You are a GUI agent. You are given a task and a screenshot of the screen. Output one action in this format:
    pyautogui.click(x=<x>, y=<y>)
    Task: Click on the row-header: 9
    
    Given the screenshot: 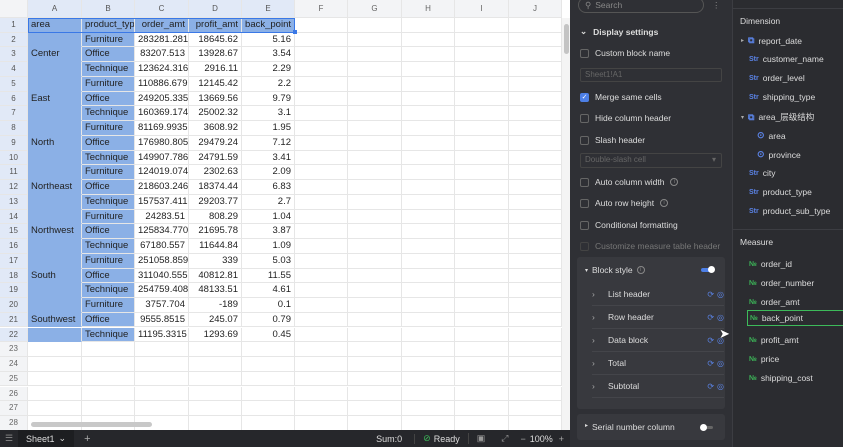 What is the action you would take?
    pyautogui.click(x=14, y=143)
    